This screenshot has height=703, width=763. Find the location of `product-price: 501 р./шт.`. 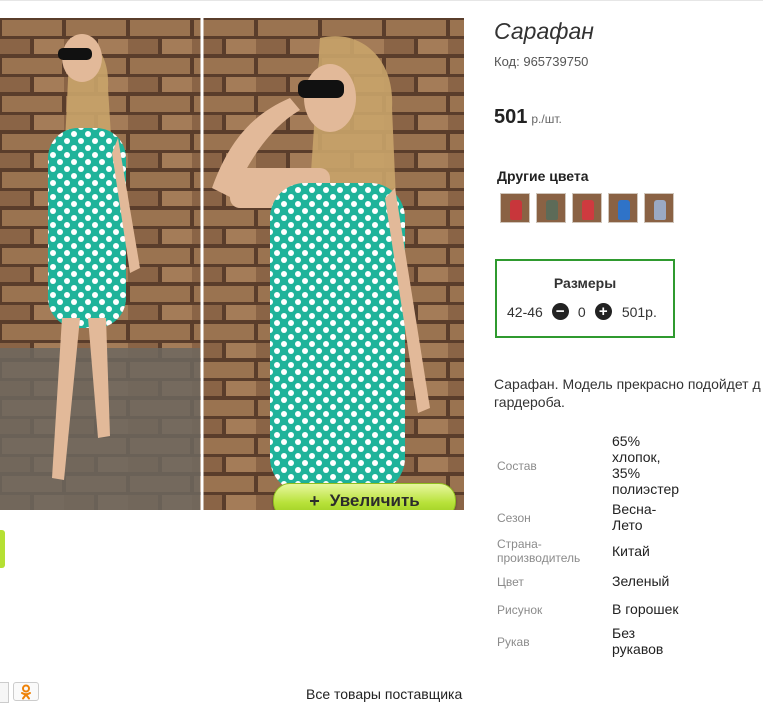

product-price: 501 р./шт. is located at coordinates (528, 117).